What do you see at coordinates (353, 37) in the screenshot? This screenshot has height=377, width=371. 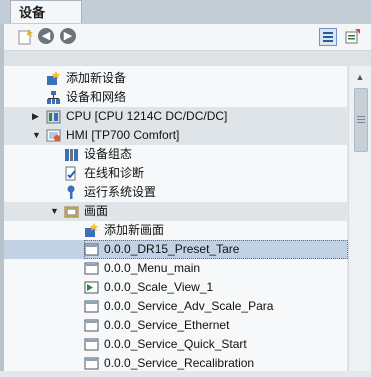 I see `properties-icon` at bounding box center [353, 37].